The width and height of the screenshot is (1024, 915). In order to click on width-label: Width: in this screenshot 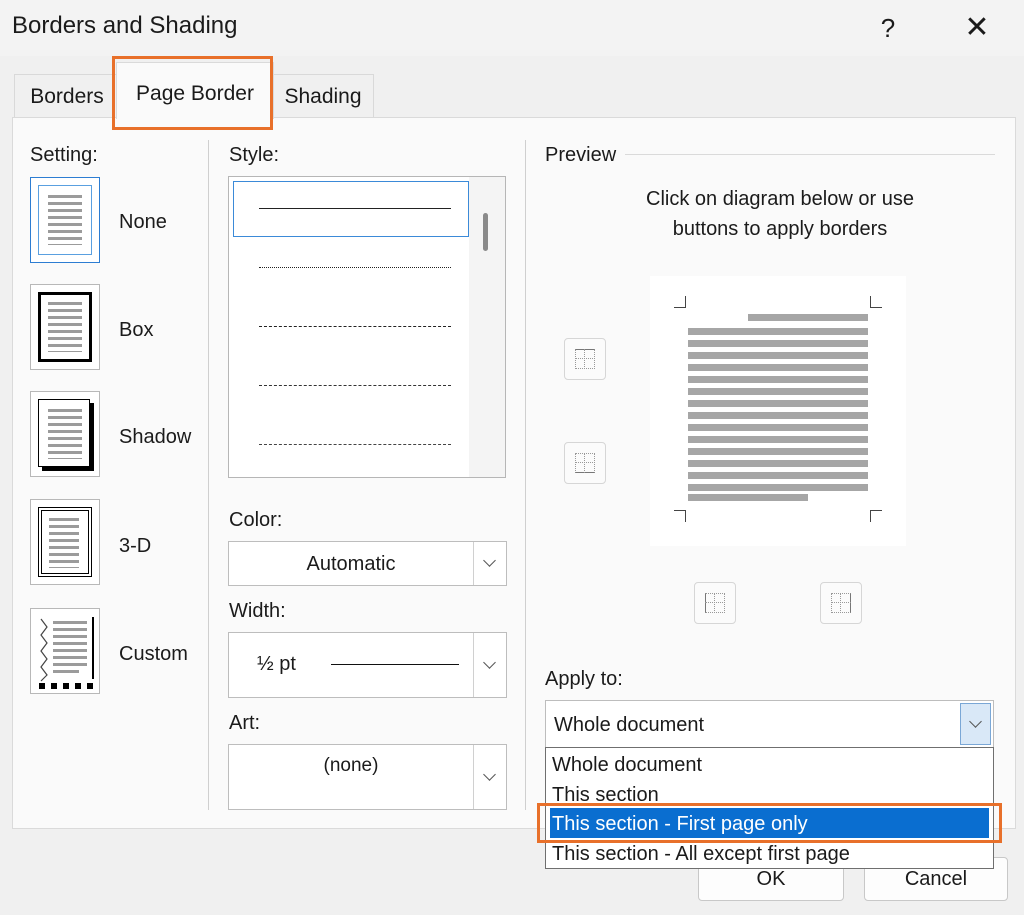, I will do `click(257, 611)`.